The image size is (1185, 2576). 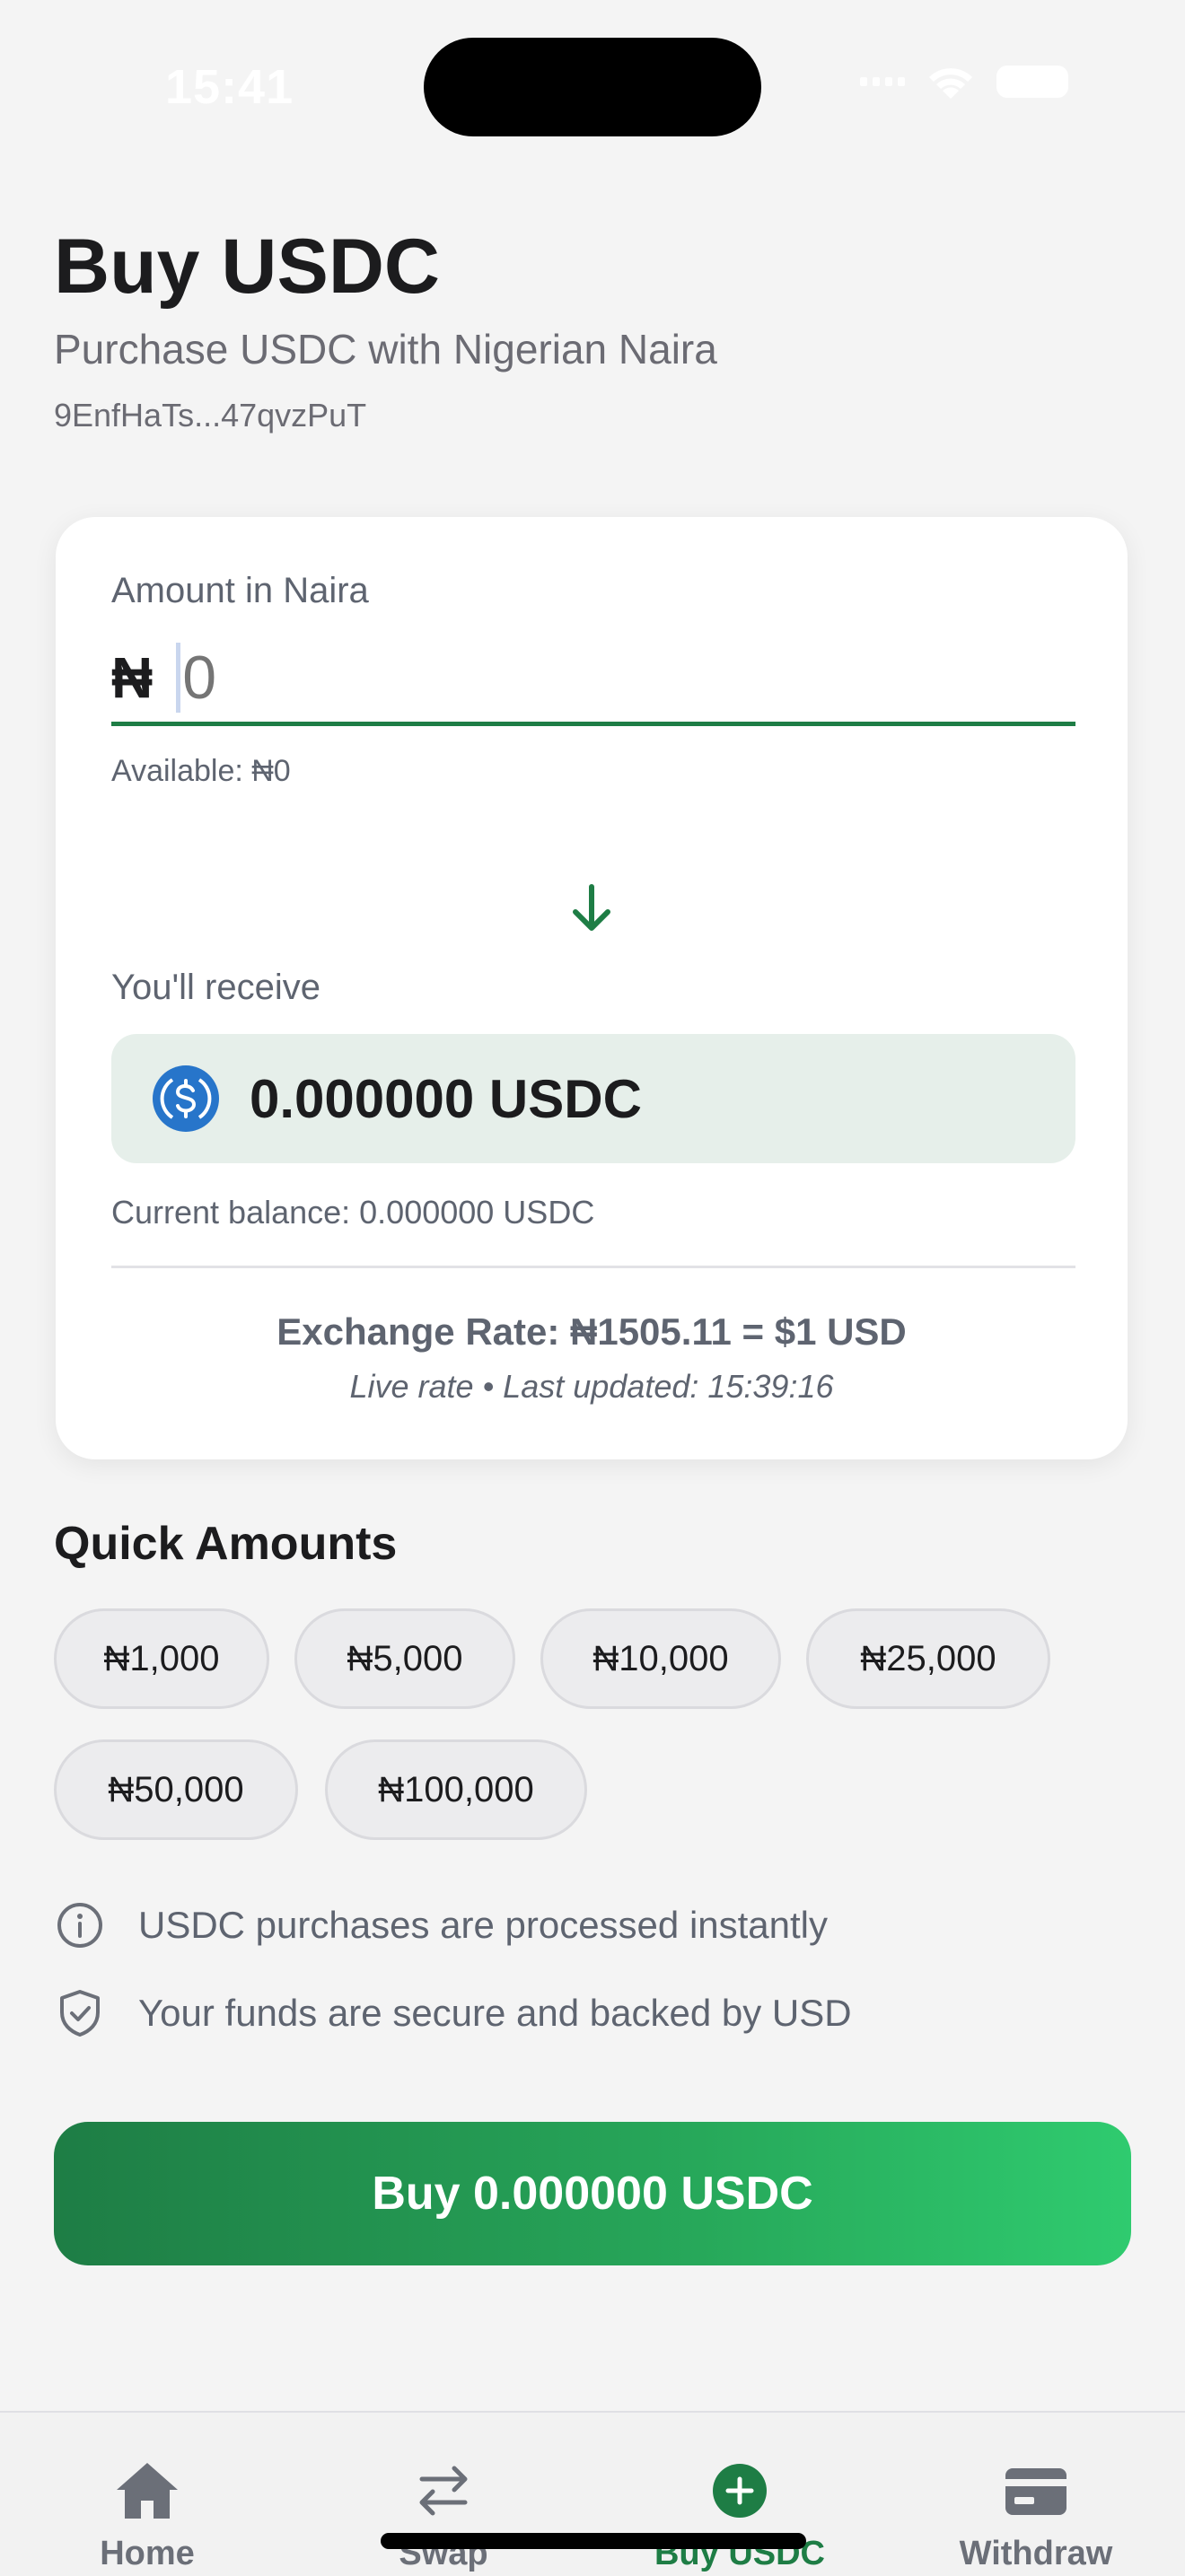 What do you see at coordinates (592, 2193) in the screenshot?
I see `buy-usdc-button: Buy 0.000000 USDC` at bounding box center [592, 2193].